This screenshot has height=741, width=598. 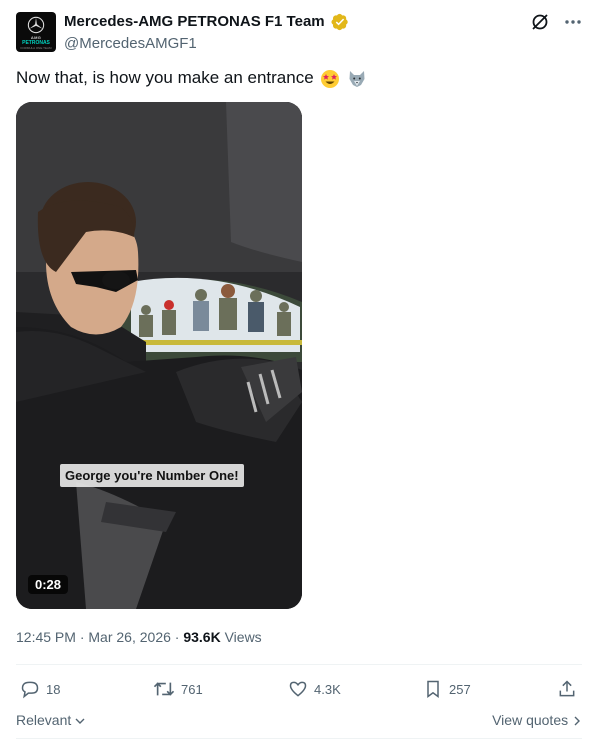 What do you see at coordinates (357, 78) in the screenshot?
I see `wolf-emoji` at bounding box center [357, 78].